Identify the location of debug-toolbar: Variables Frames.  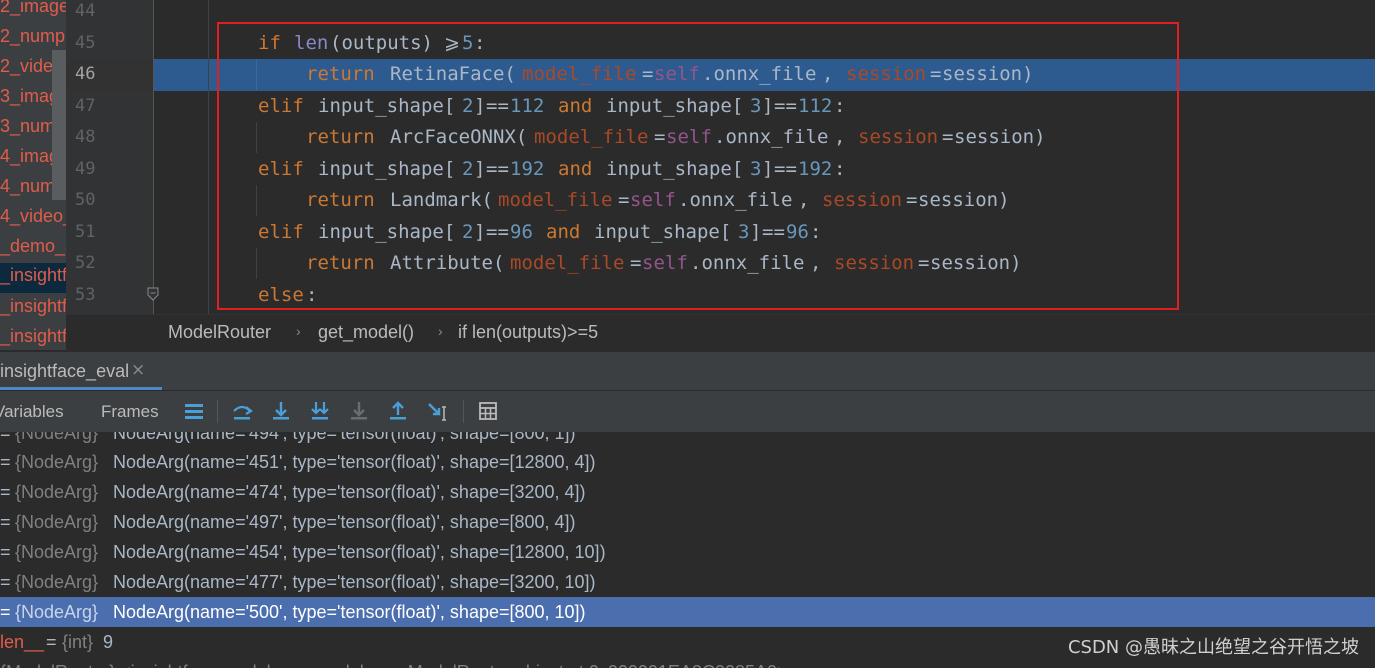
(687, 412).